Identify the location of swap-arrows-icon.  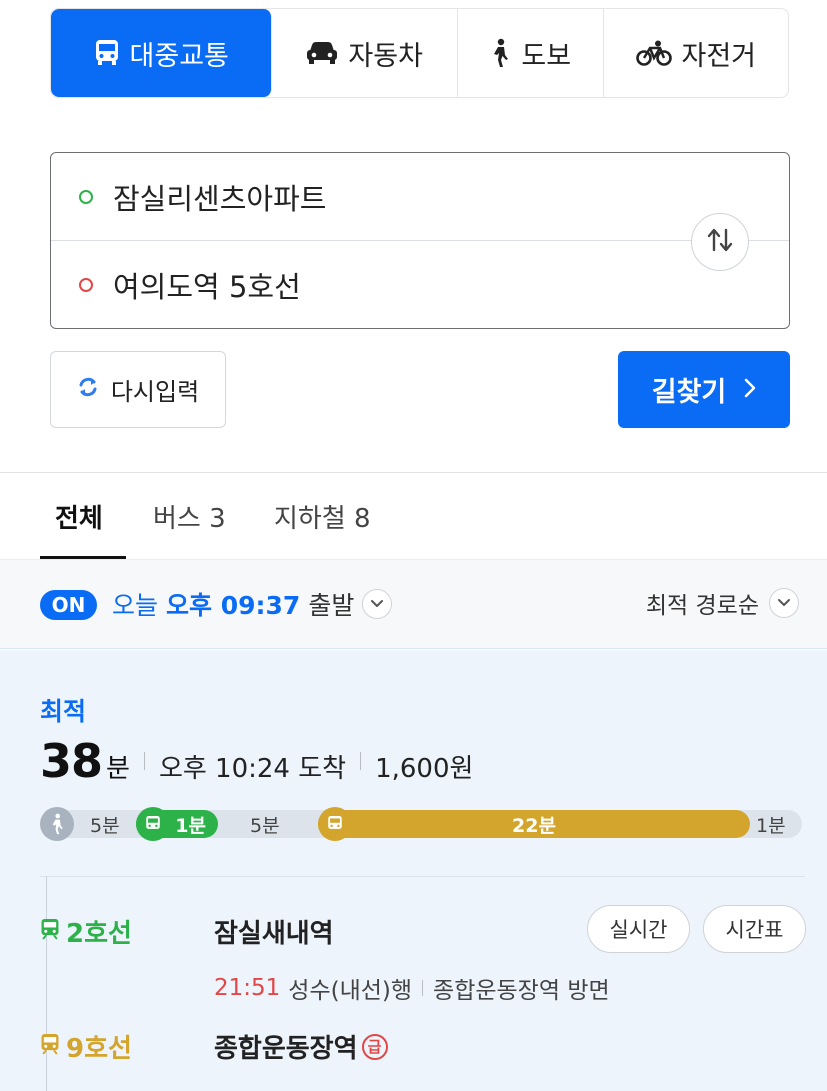
(720, 242).